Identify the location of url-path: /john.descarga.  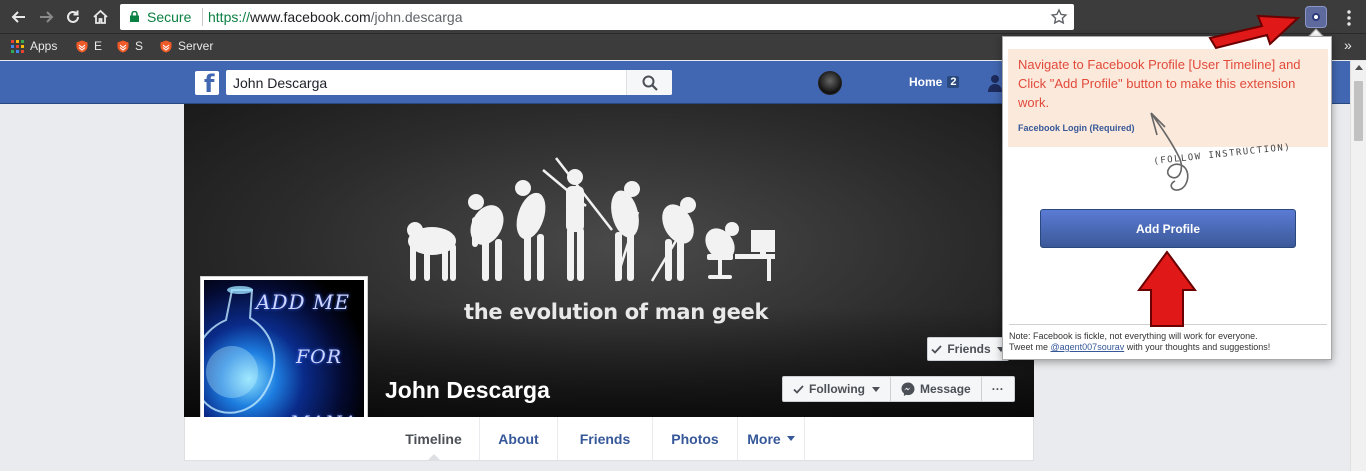
(416, 17).